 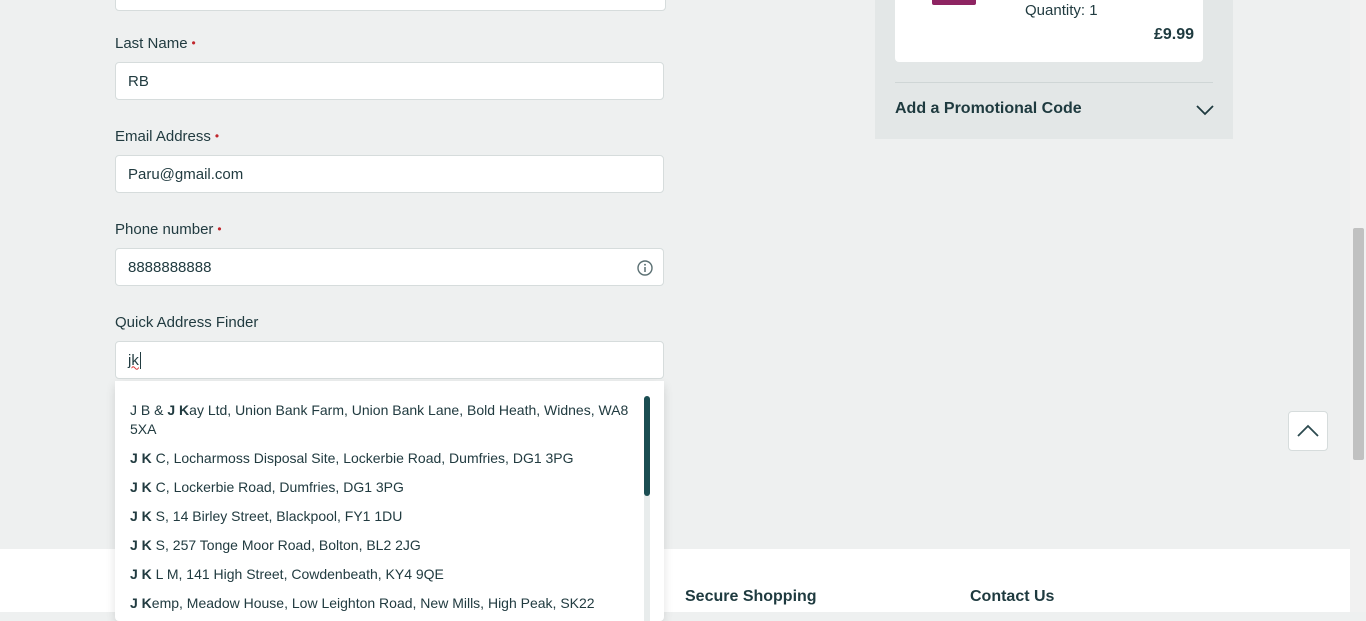 What do you see at coordinates (1358, 344) in the screenshot?
I see `page-scrollbar-thumb` at bounding box center [1358, 344].